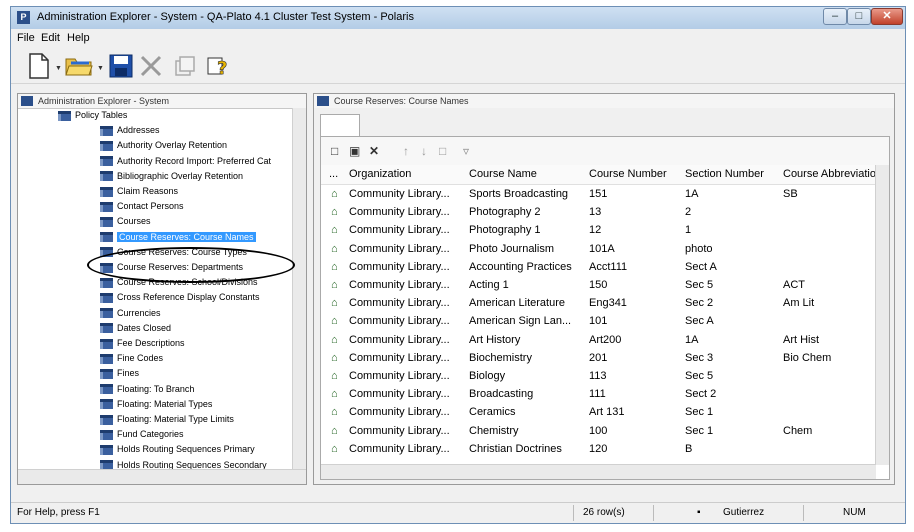 This screenshot has width=914, height=532. What do you see at coordinates (442, 151) in the screenshot?
I see `insert-row-icon: □` at bounding box center [442, 151].